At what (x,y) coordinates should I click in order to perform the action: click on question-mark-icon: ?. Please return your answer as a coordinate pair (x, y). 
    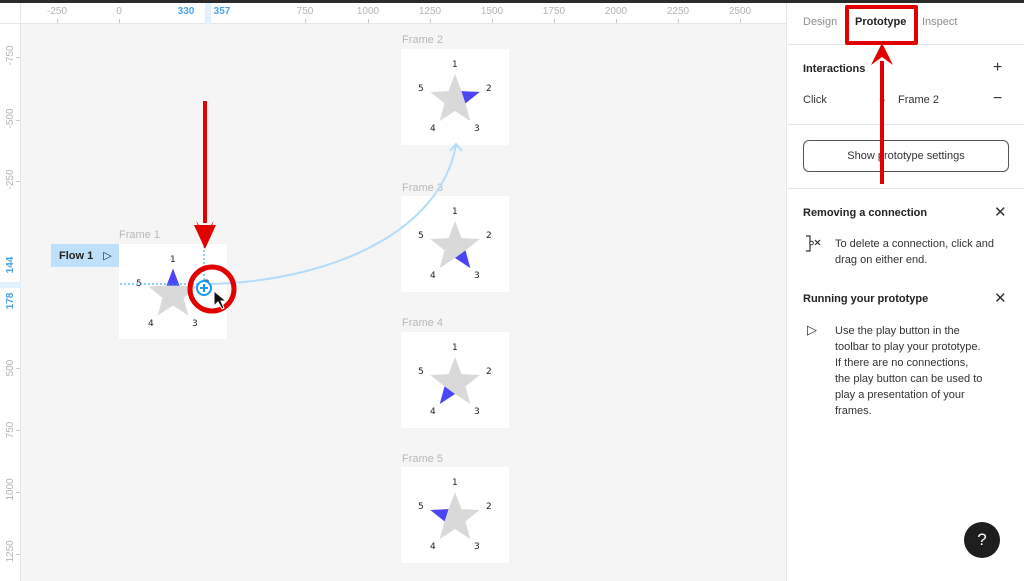
    Looking at the image, I should click on (982, 539).